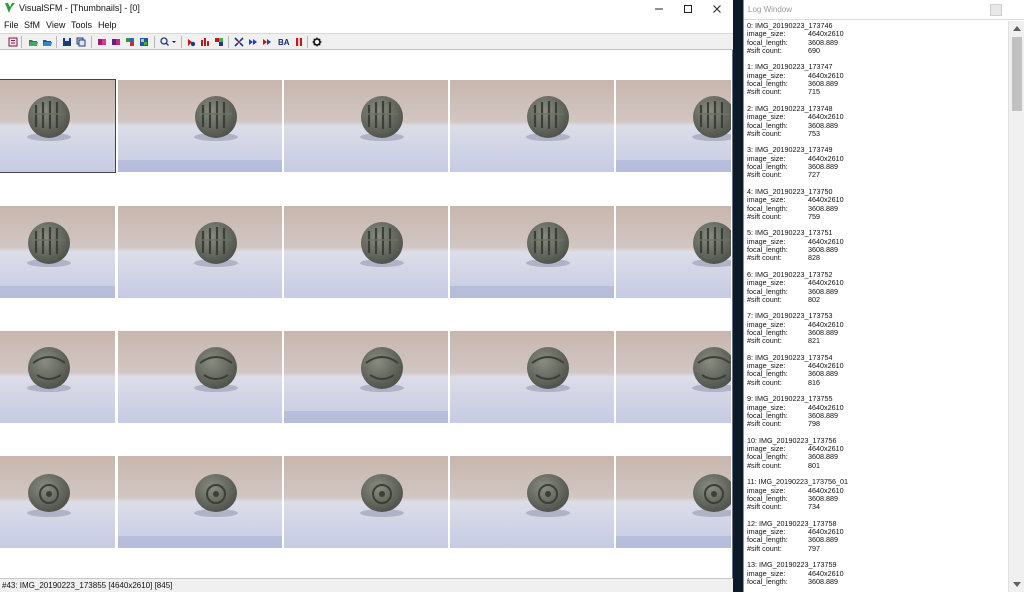 The width and height of the screenshot is (1024, 592). I want to click on compute-missing-match-icon, so click(102, 42).